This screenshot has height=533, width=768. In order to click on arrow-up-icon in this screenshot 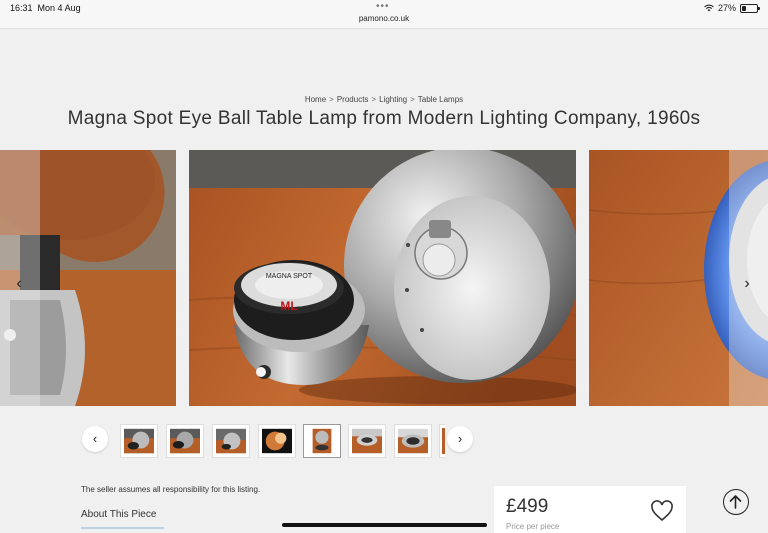, I will do `click(735, 502)`.